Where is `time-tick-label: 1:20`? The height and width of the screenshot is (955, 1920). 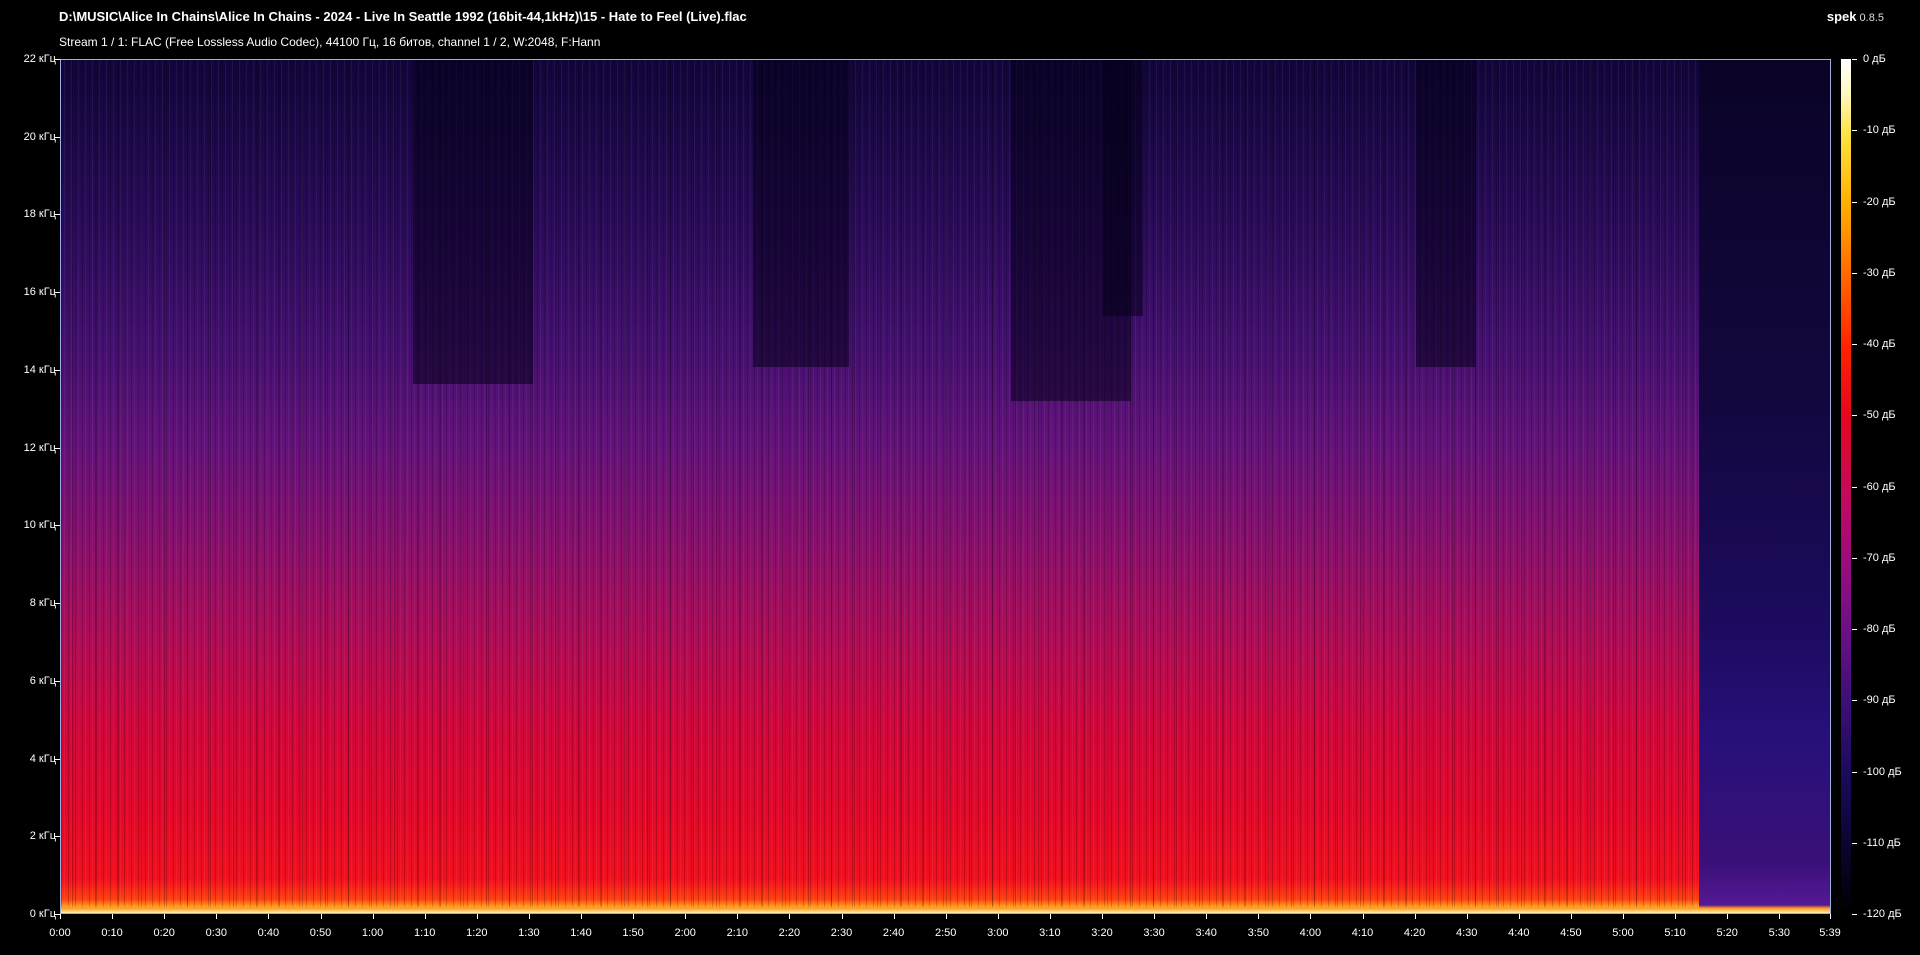 time-tick-label: 1:20 is located at coordinates (477, 933).